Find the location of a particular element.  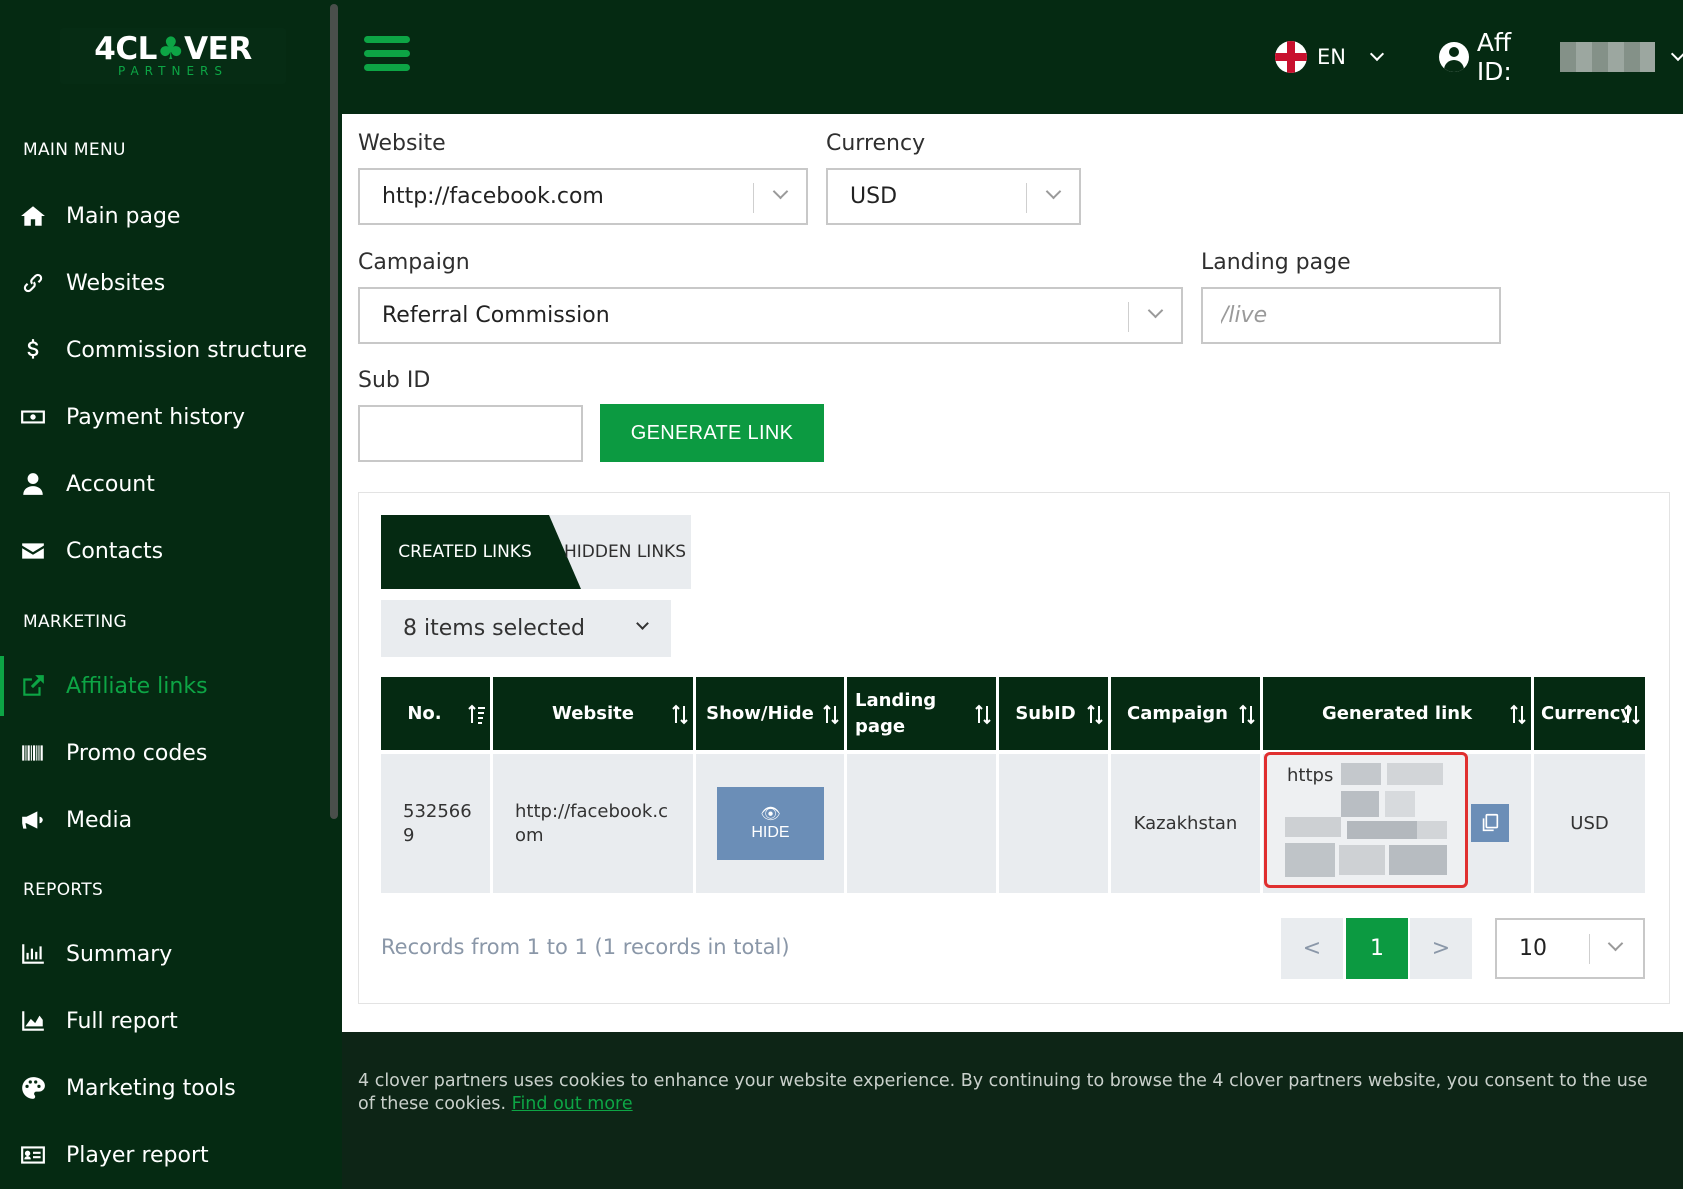

section-label-main-menu: MAIN MENU is located at coordinates (74, 150).